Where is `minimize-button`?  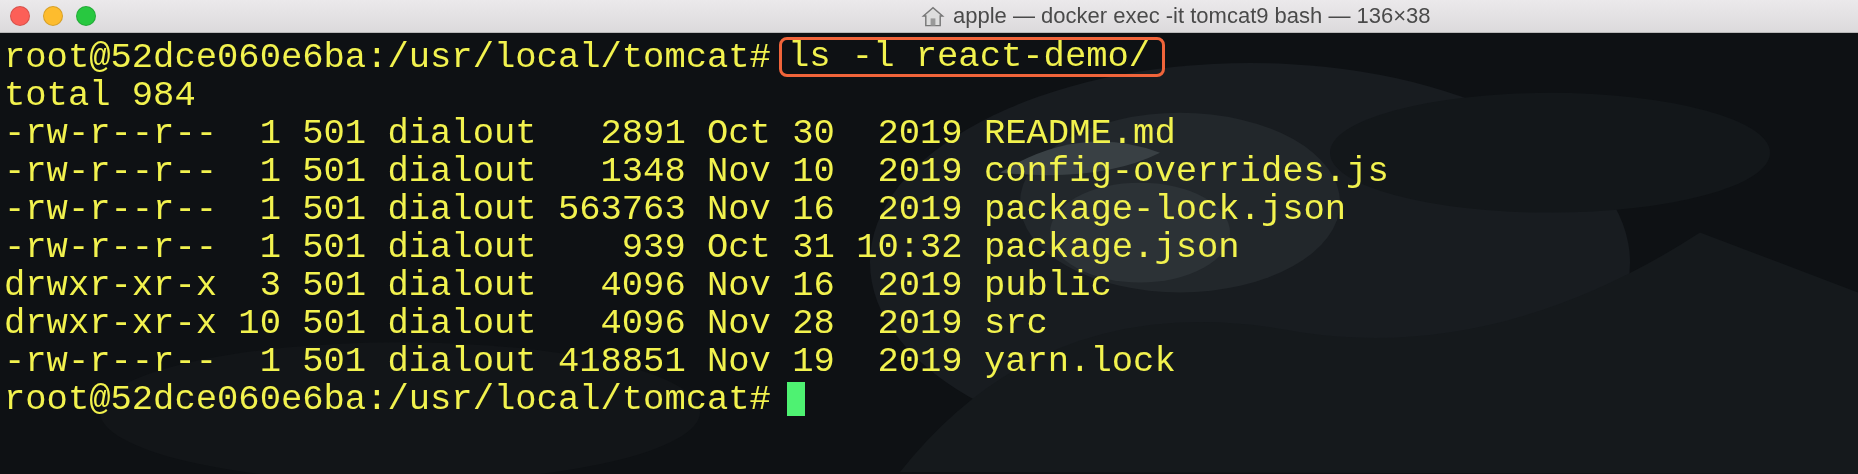 minimize-button is located at coordinates (53, 16).